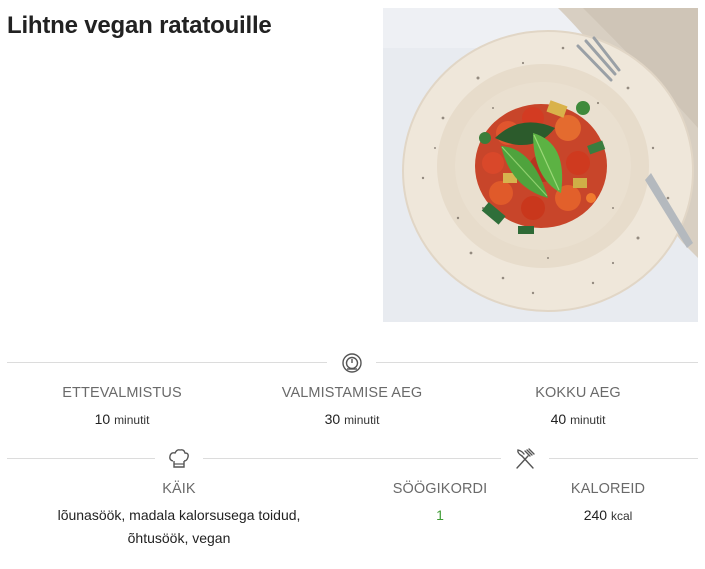  I want to click on chef-hat-icon, so click(179, 459).